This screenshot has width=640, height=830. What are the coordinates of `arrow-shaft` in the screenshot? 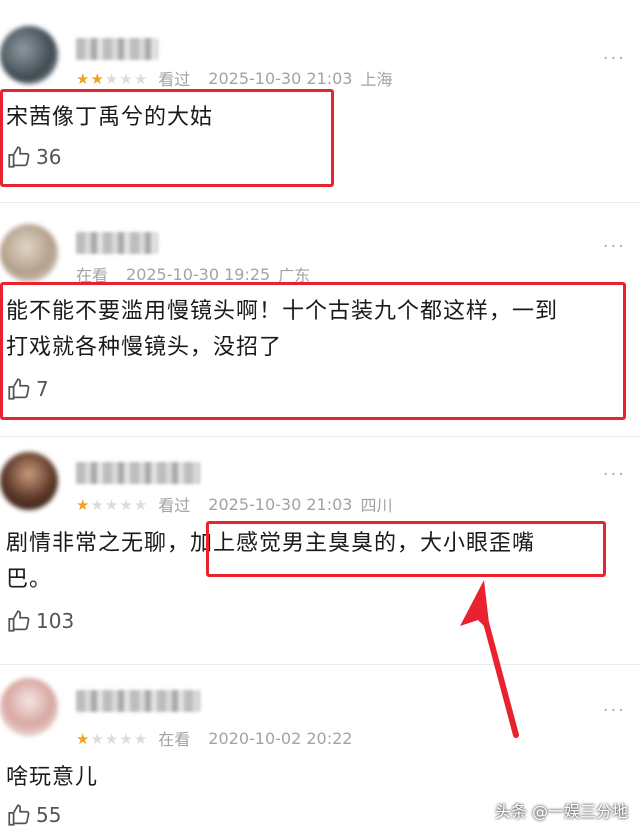 It's located at (498, 667).